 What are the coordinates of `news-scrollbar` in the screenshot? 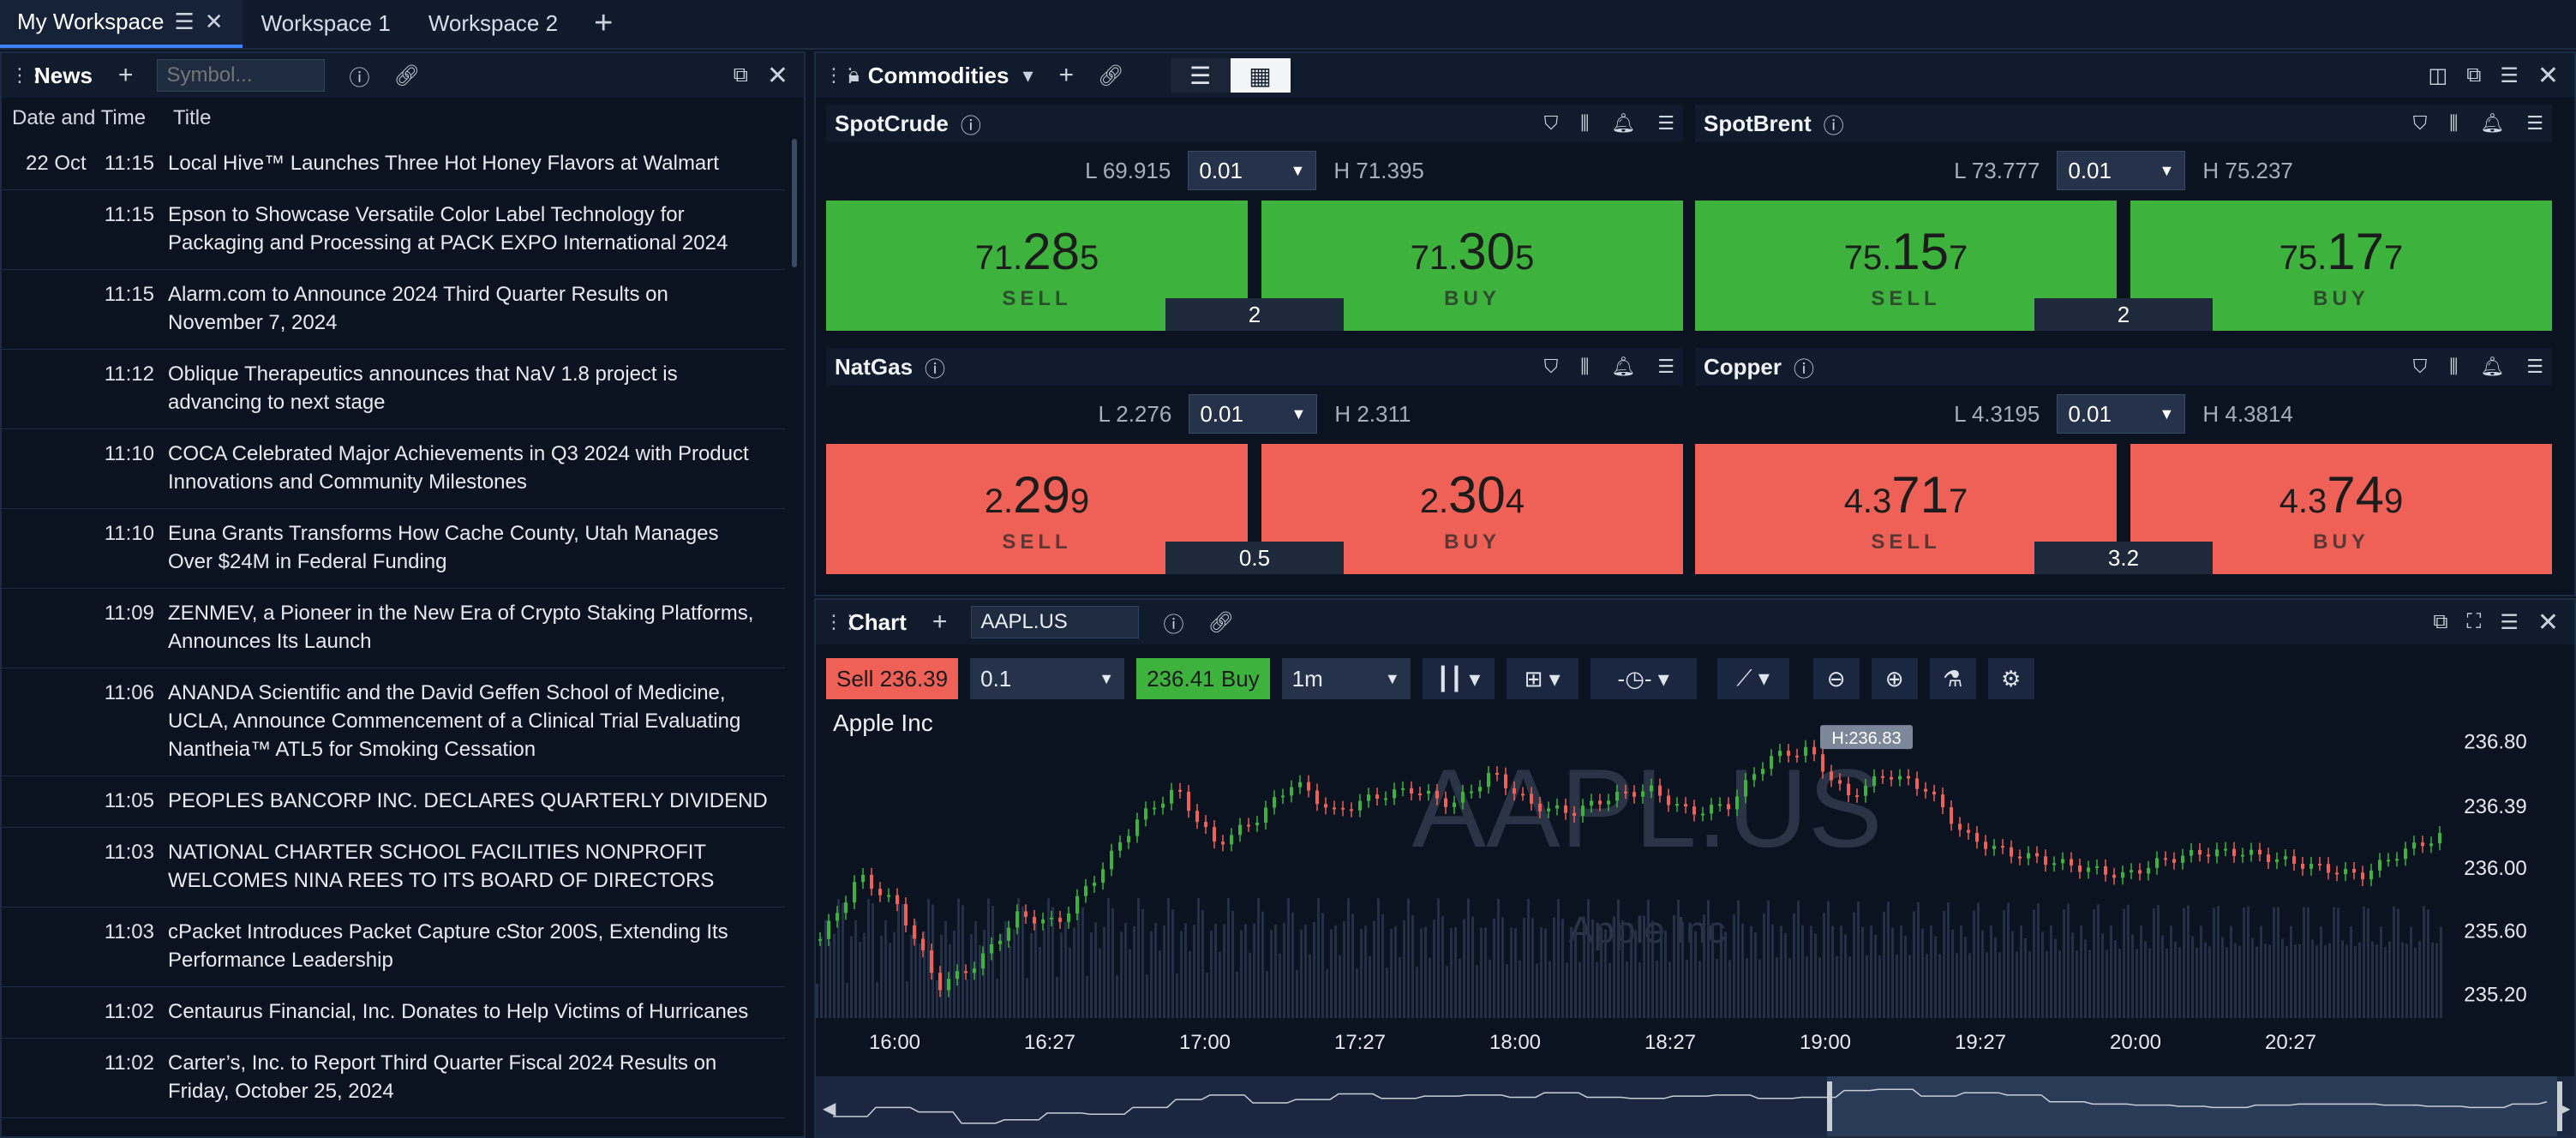 It's located at (794, 203).